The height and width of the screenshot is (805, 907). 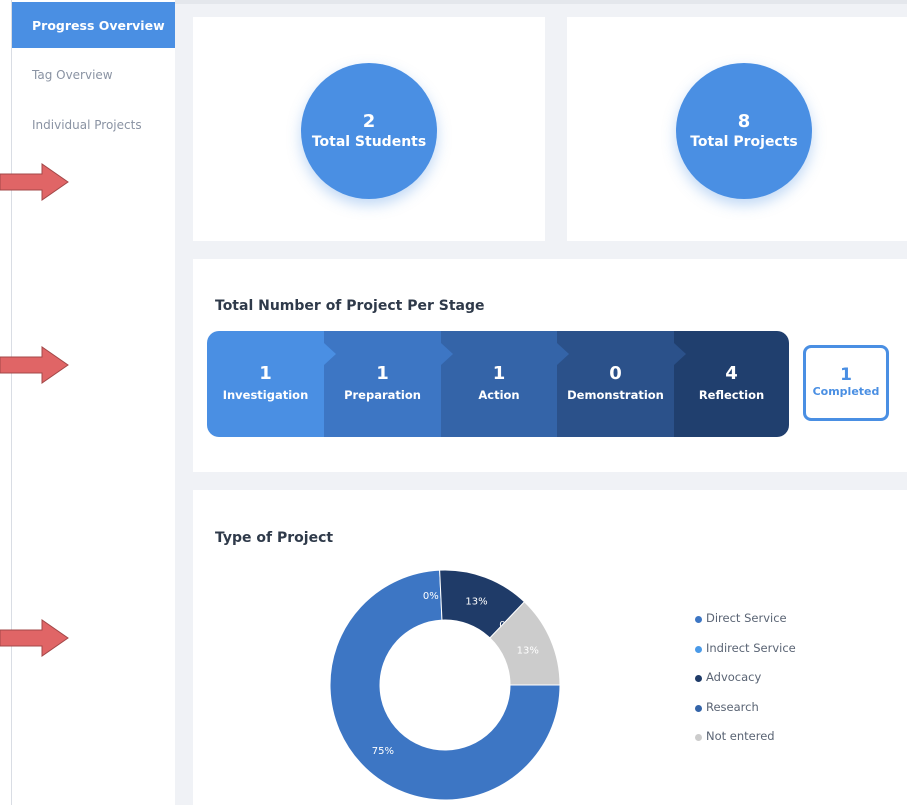 I want to click on legend-item-indirect-service: Indirect Service, so click(x=745, y=656).